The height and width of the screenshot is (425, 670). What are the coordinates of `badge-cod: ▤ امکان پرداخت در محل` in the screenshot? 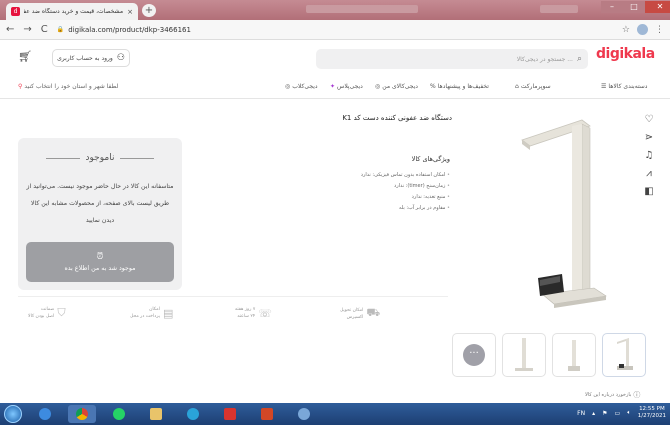 It's located at (151, 313).